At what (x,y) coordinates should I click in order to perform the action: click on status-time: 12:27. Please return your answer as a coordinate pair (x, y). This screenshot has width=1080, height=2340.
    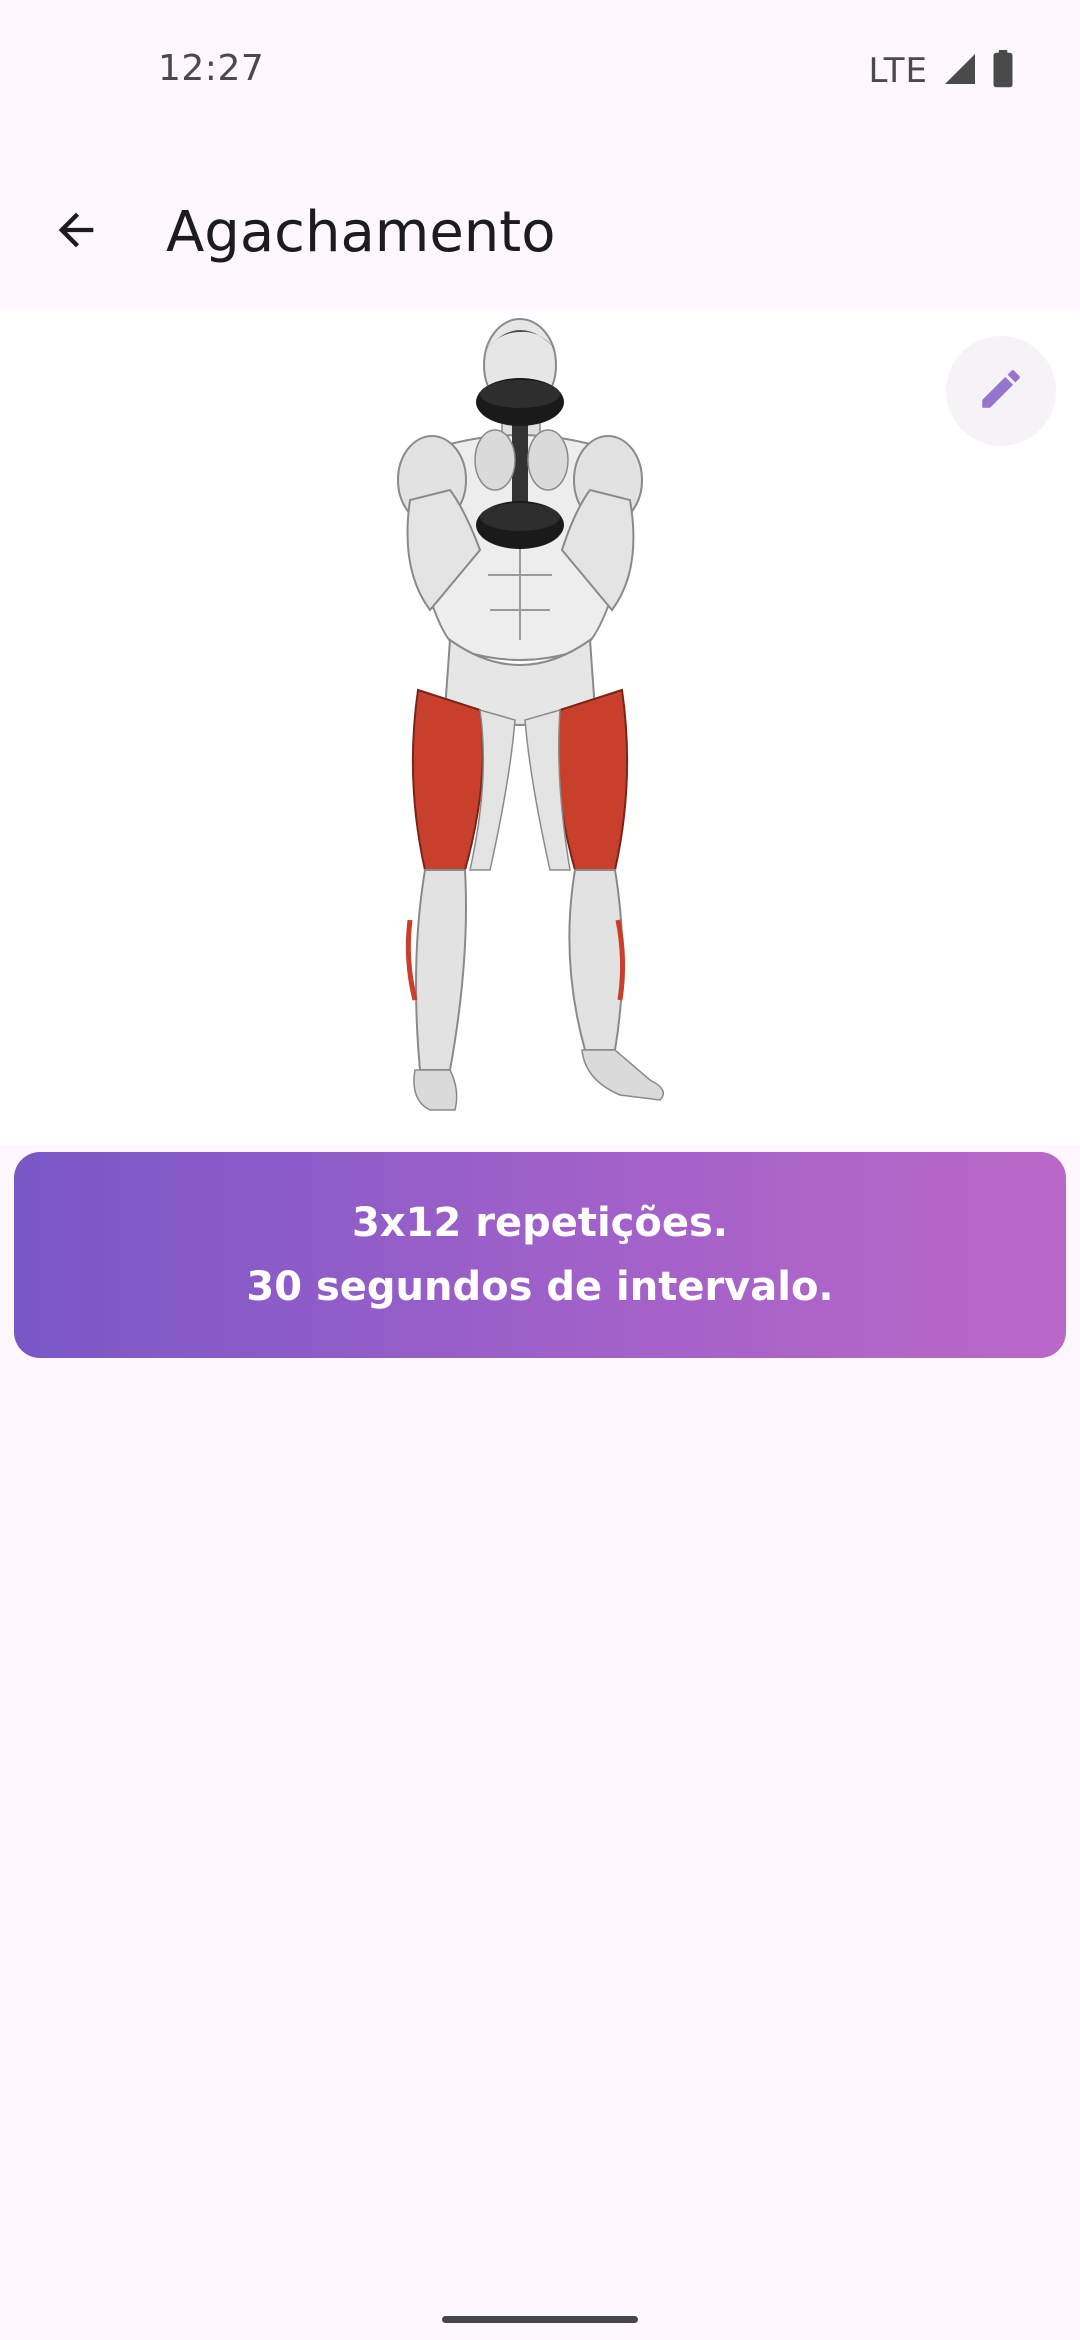
    Looking at the image, I should click on (211, 68).